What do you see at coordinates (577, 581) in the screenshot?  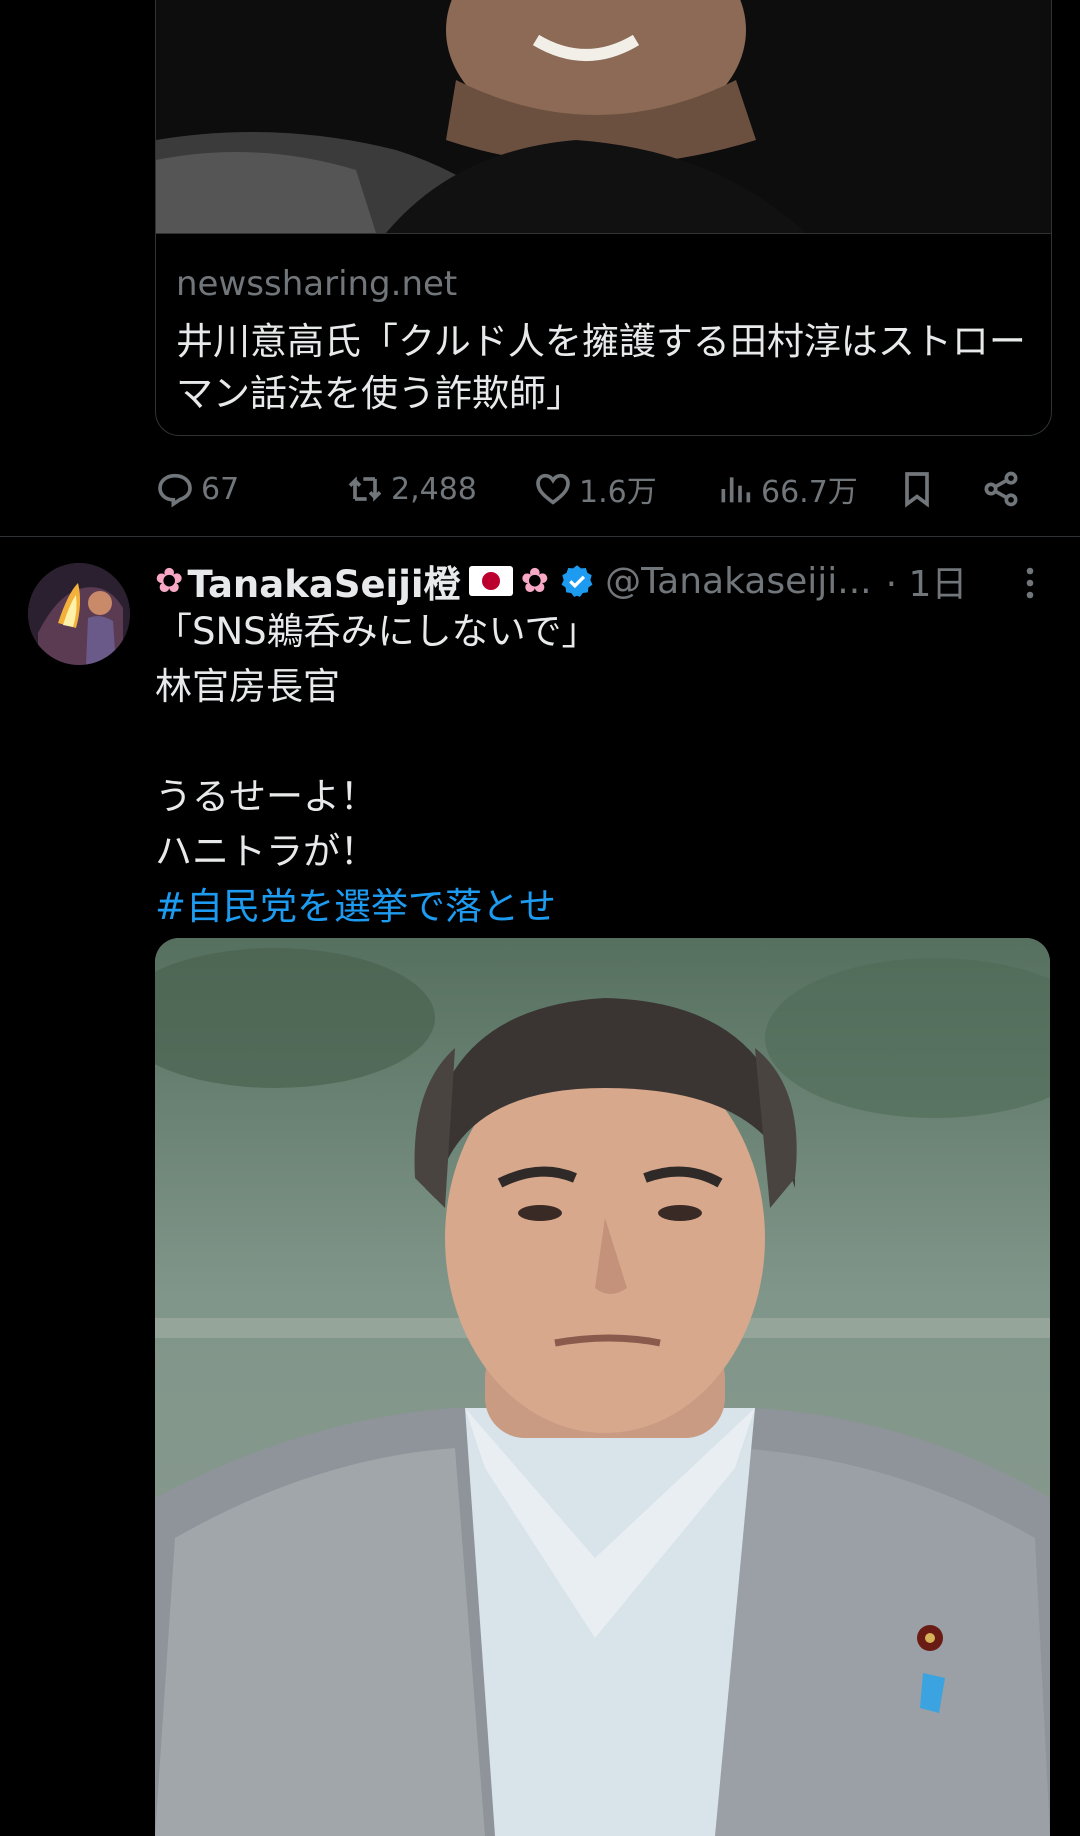 I see `verified-icon` at bounding box center [577, 581].